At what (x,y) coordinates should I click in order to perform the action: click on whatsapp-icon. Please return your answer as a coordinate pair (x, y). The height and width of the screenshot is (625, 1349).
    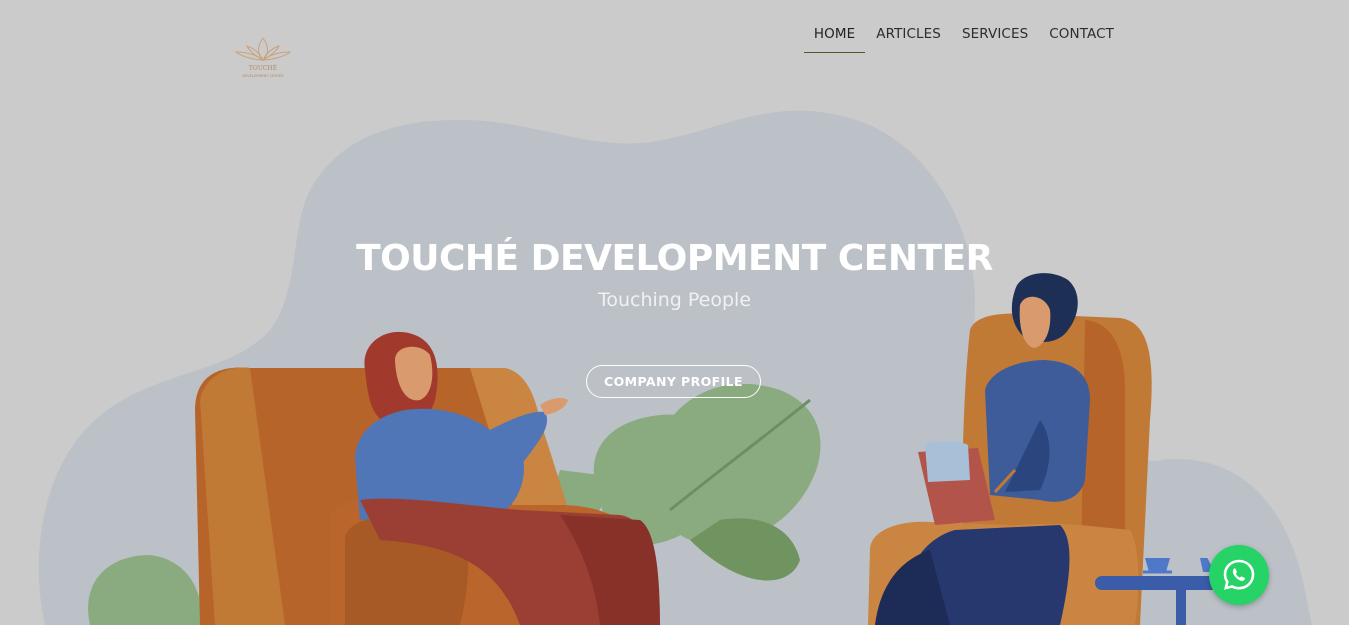
    Looking at the image, I should click on (1239, 574).